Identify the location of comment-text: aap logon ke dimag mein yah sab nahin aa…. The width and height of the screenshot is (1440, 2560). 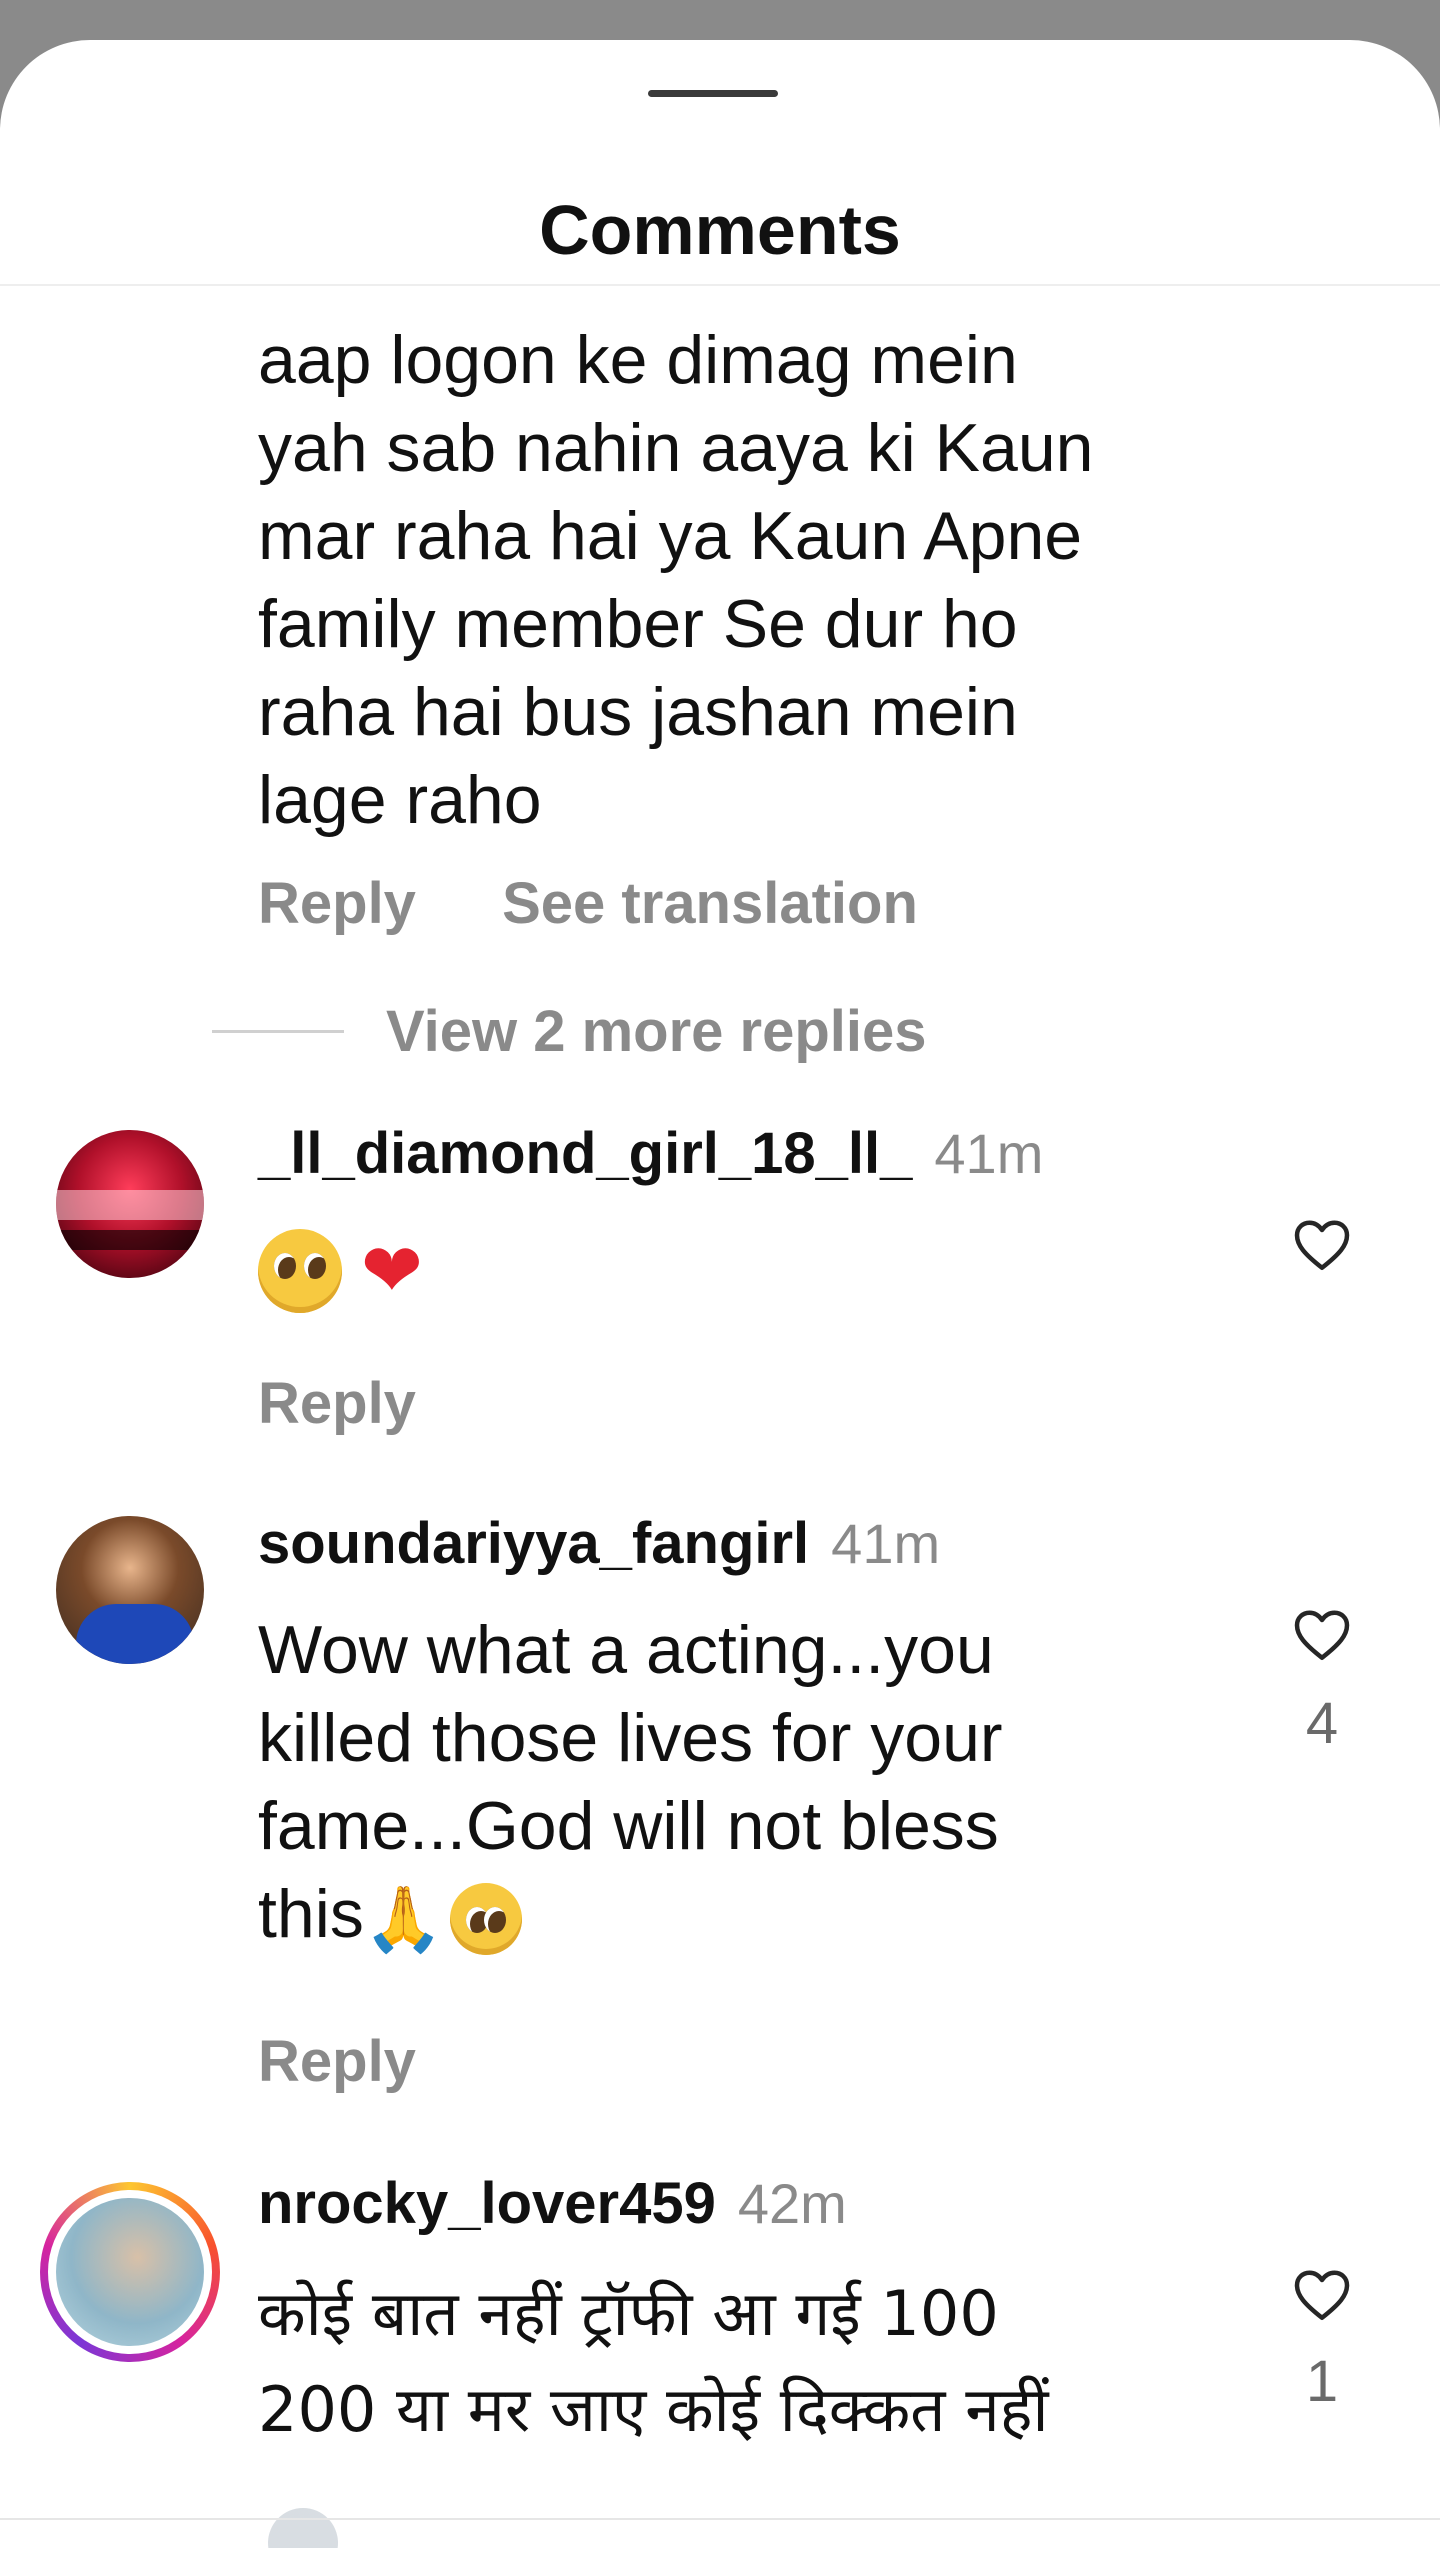
(676, 580).